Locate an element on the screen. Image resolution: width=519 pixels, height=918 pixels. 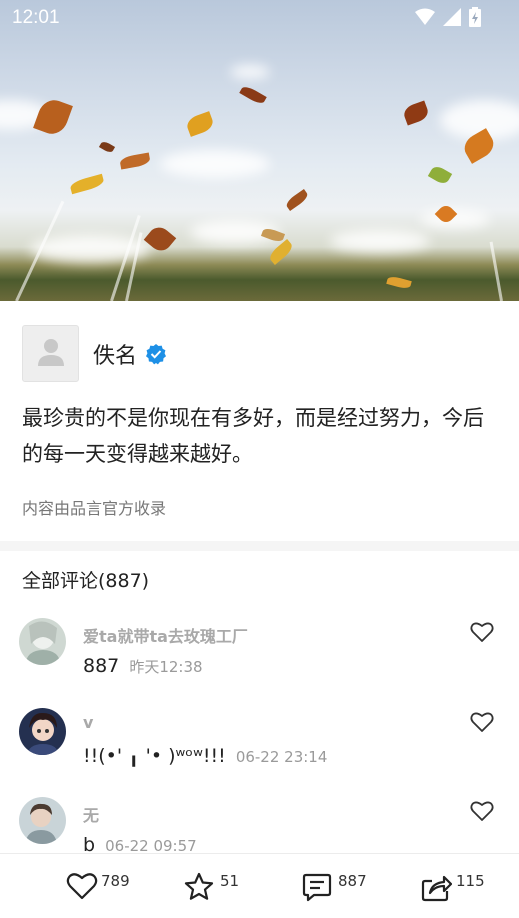
section-divider is located at coordinates (259, 546).